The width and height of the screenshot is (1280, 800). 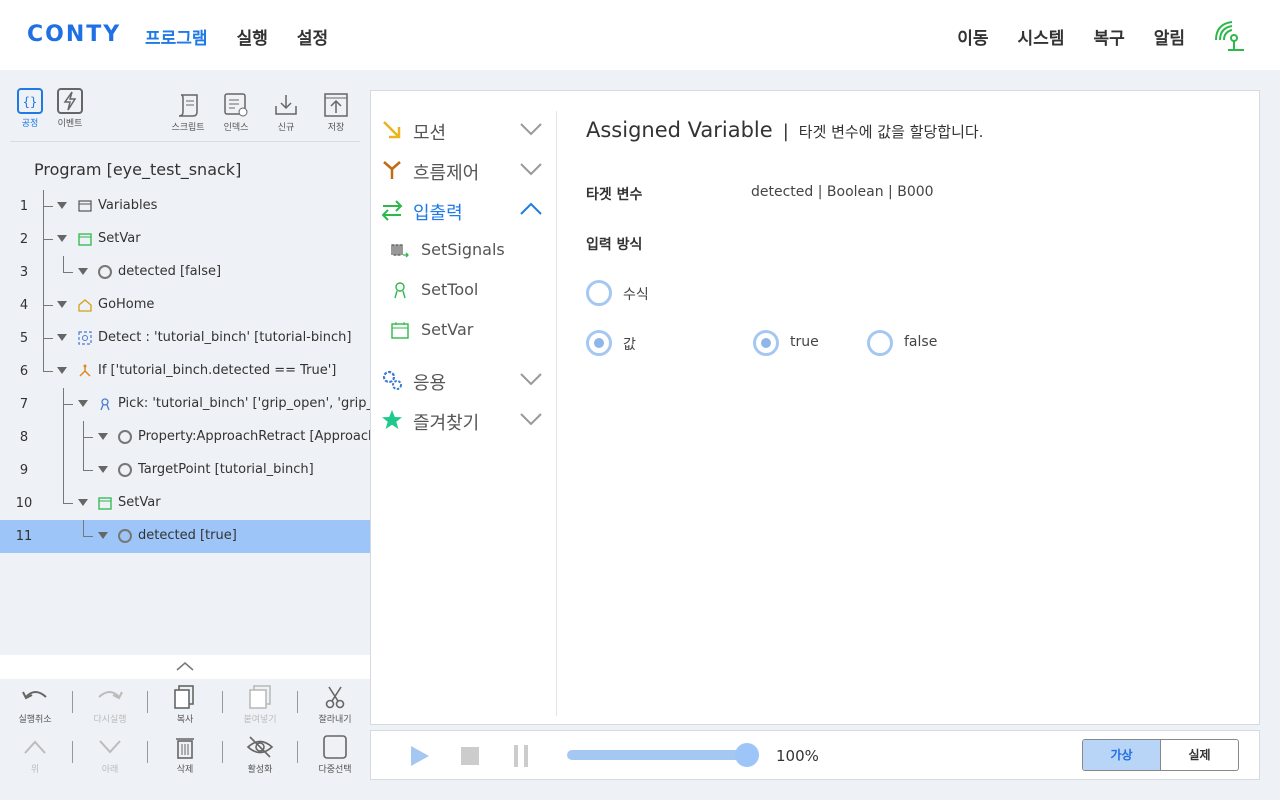 What do you see at coordinates (335, 697) in the screenshot?
I see `scissors-icon` at bounding box center [335, 697].